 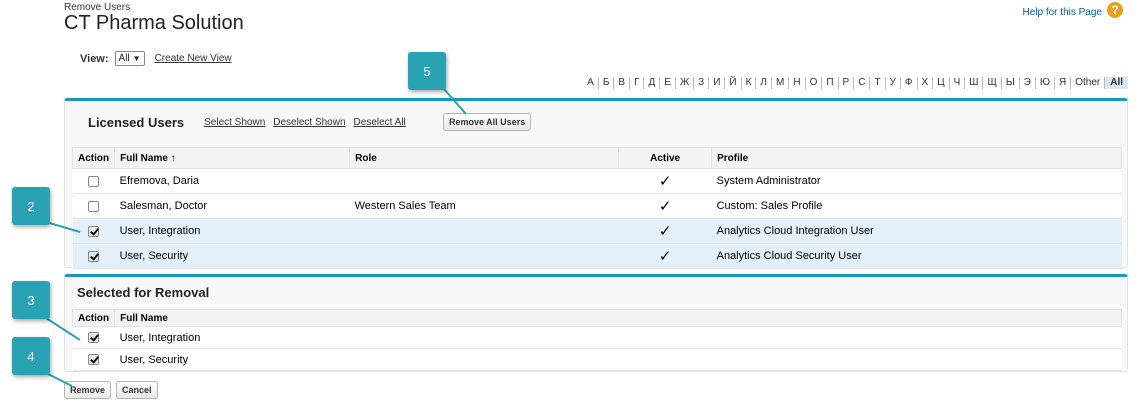 What do you see at coordinates (31, 206) in the screenshot?
I see `callout-badge-2: 2` at bounding box center [31, 206].